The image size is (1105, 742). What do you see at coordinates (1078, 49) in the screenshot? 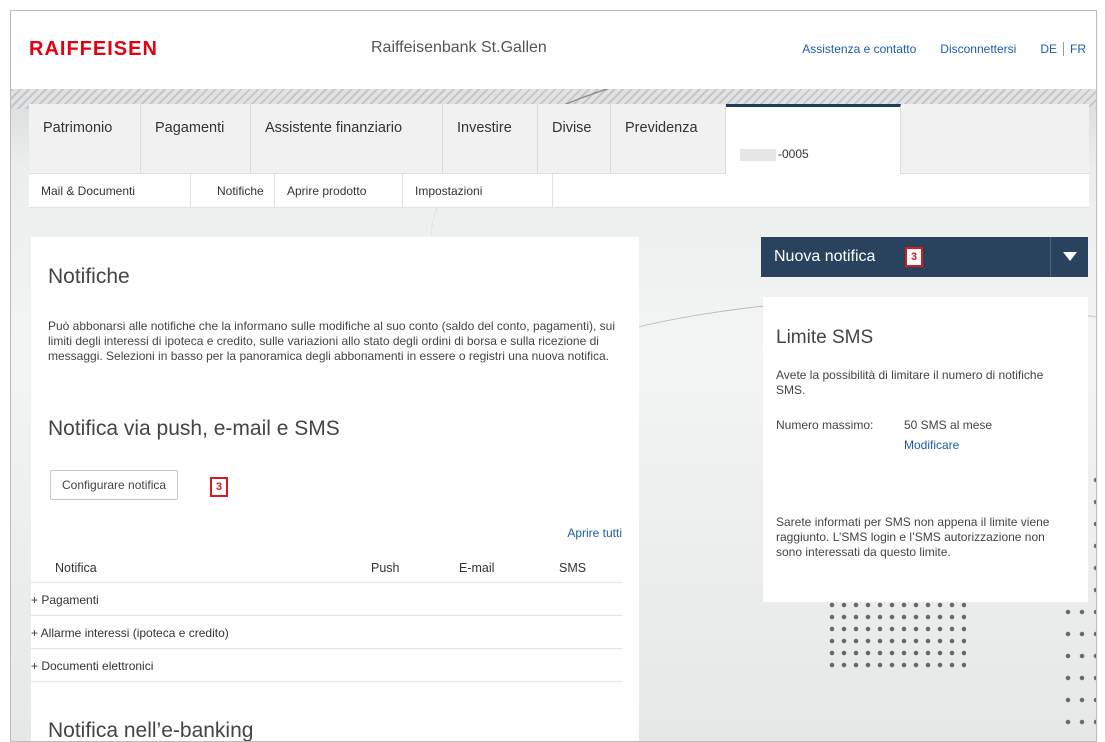
I see `language-fr: FR` at bounding box center [1078, 49].